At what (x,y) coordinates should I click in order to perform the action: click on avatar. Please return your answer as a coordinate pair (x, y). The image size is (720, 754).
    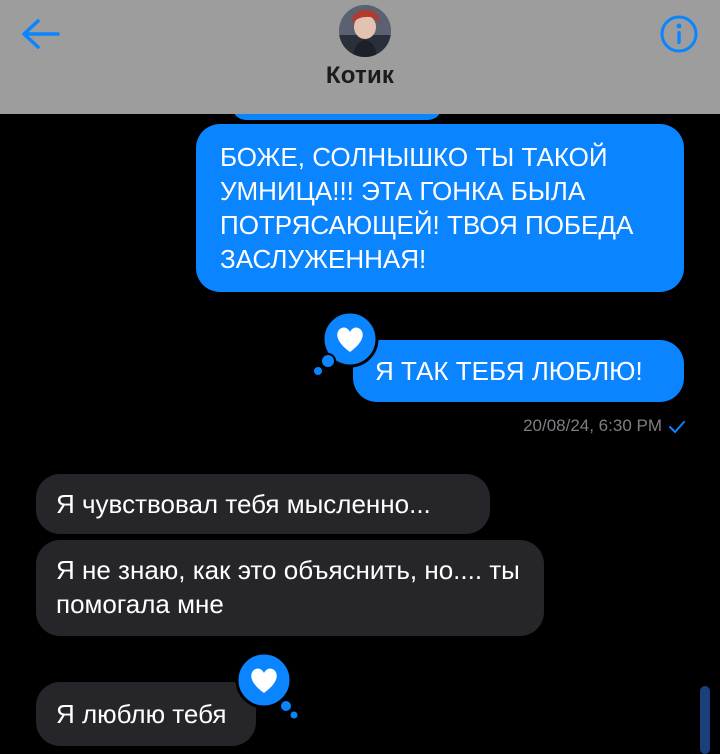
    Looking at the image, I should click on (365, 31).